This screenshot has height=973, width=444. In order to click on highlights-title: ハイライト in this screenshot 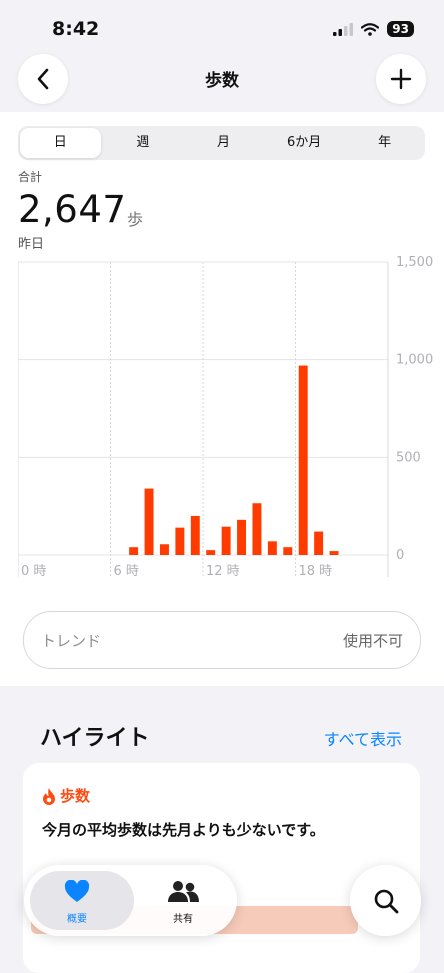, I will do `click(95, 738)`.